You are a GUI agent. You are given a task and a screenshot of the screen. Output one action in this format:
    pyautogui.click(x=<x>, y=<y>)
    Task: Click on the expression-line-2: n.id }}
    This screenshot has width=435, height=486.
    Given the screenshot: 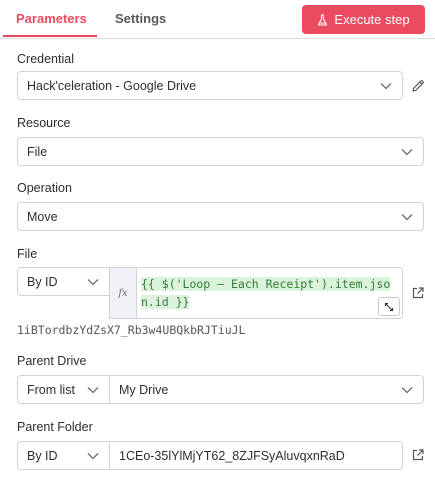 What is the action you would take?
    pyautogui.click(x=165, y=302)
    